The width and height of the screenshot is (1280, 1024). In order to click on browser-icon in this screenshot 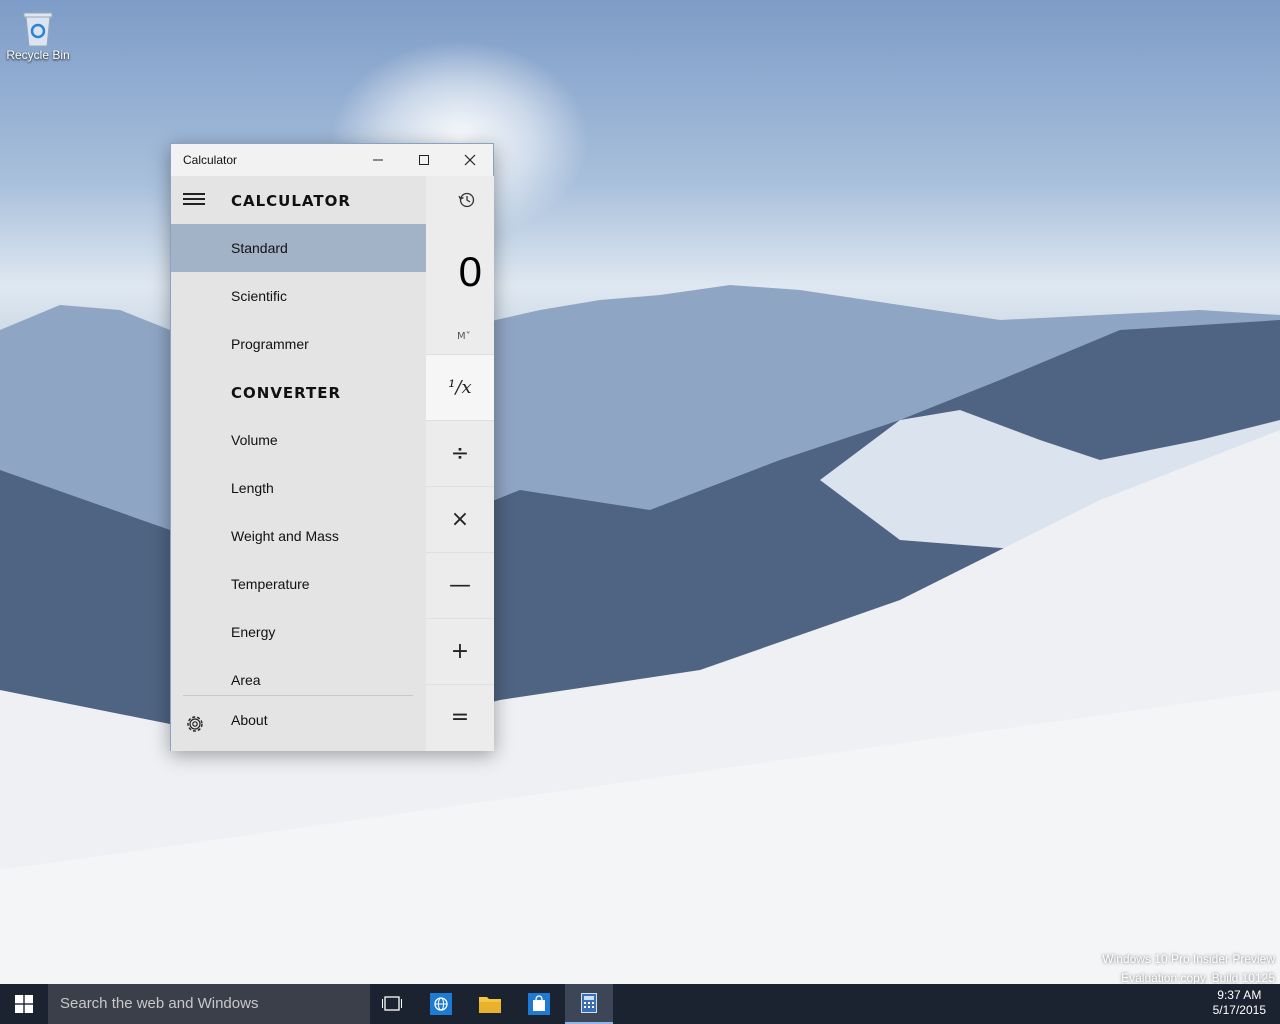, I will do `click(441, 1004)`.